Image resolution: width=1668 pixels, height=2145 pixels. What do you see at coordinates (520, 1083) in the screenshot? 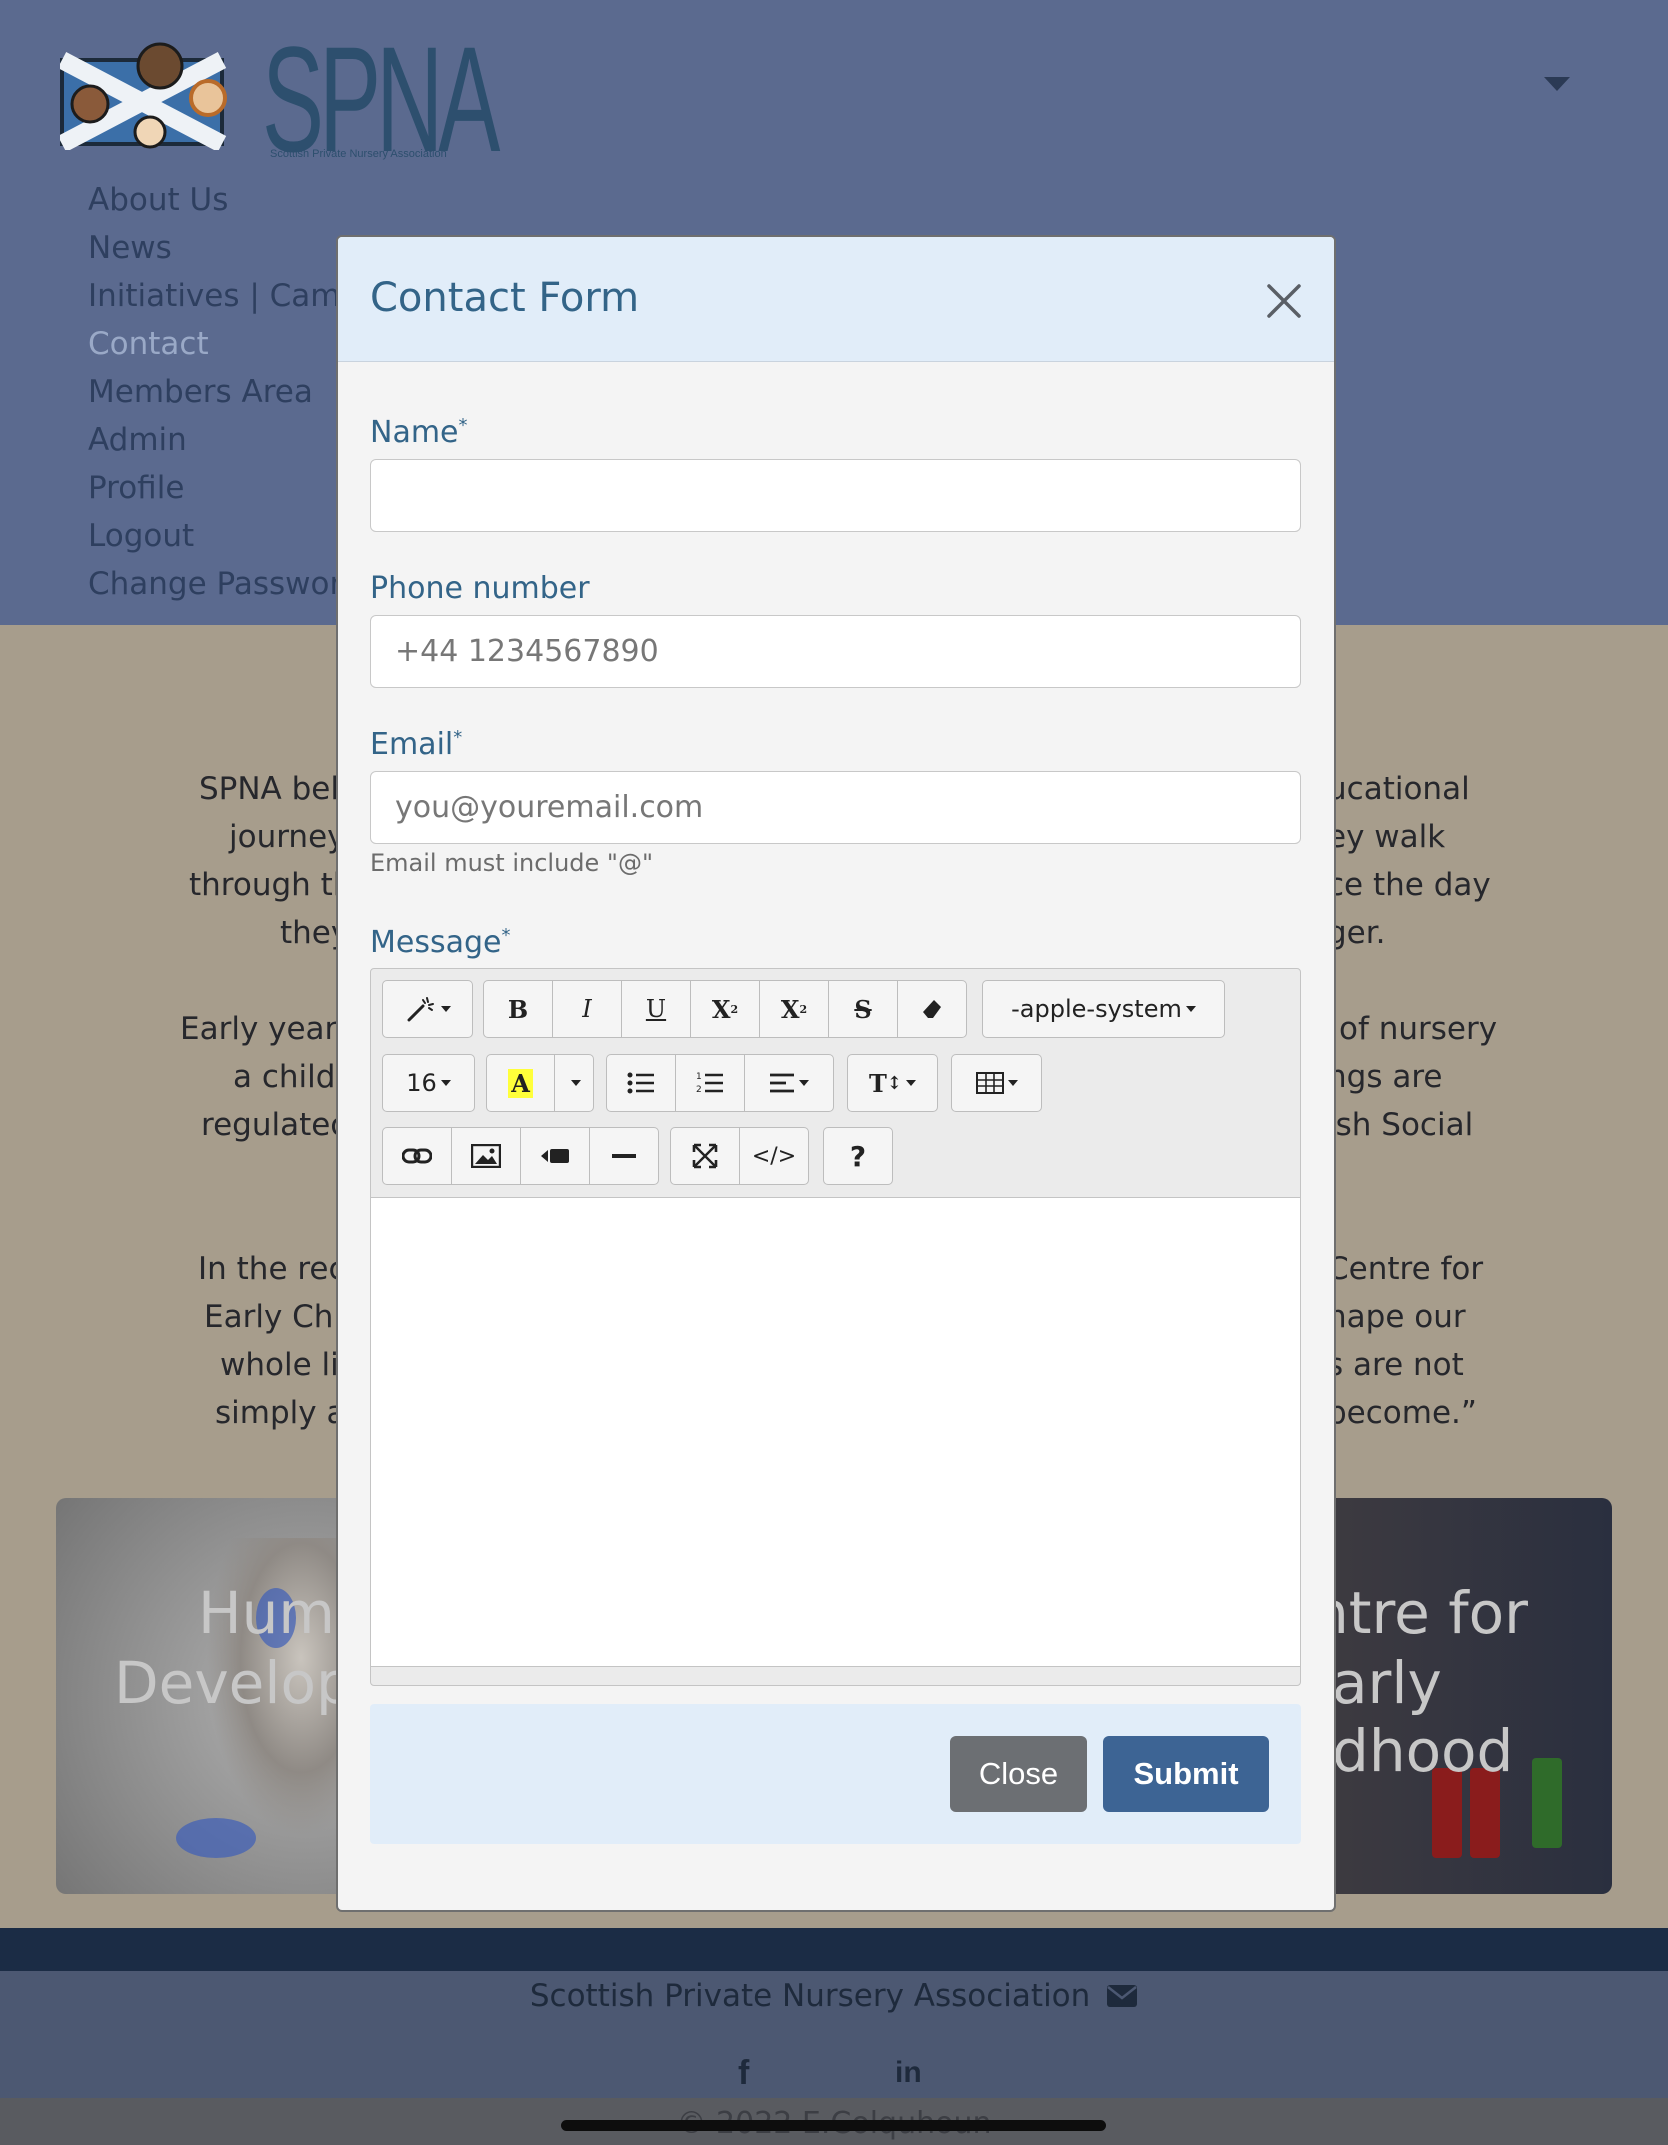
I see `highlight-color-button: A` at bounding box center [520, 1083].